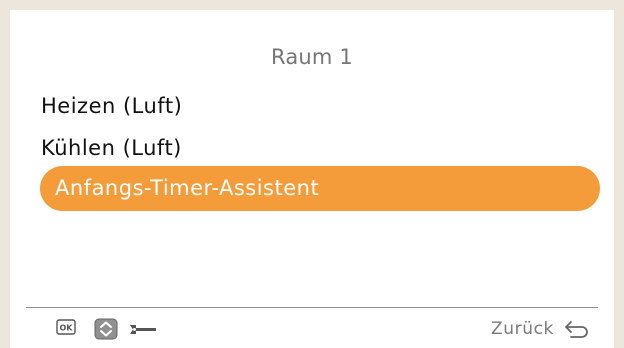 Image resolution: width=624 pixels, height=348 pixels. I want to click on footer-divider, so click(312, 307).